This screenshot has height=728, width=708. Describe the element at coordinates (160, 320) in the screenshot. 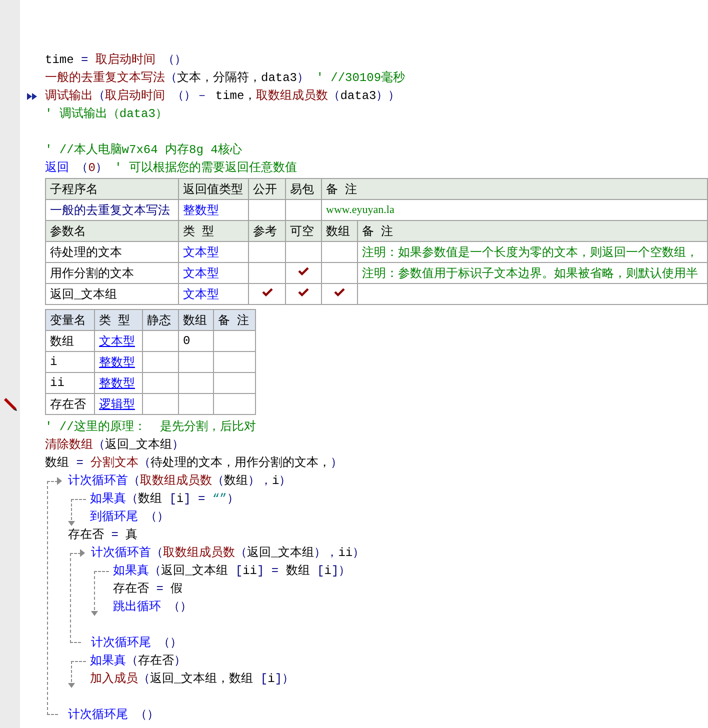

I see `column-header: 静态` at that location.